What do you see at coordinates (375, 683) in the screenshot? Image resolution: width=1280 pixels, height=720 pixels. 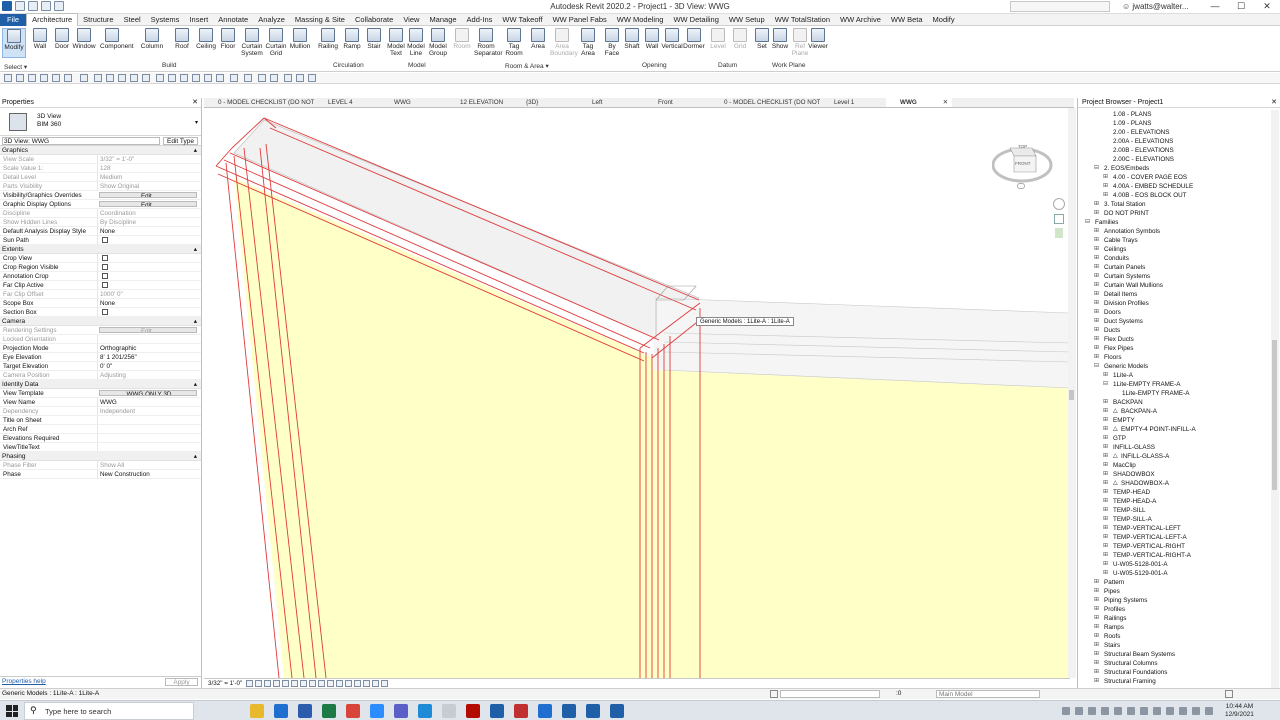 I see `view-control-14-icon` at bounding box center [375, 683].